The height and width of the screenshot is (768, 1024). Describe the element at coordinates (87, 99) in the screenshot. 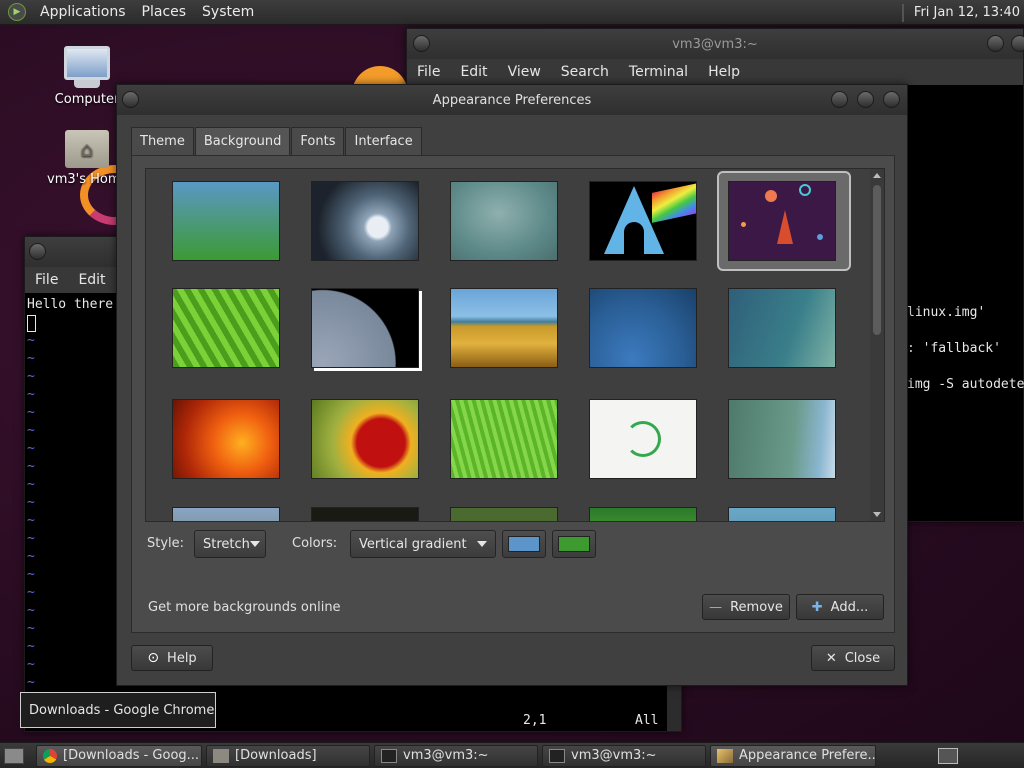

I see `desktop-icon-label: Computer` at that location.